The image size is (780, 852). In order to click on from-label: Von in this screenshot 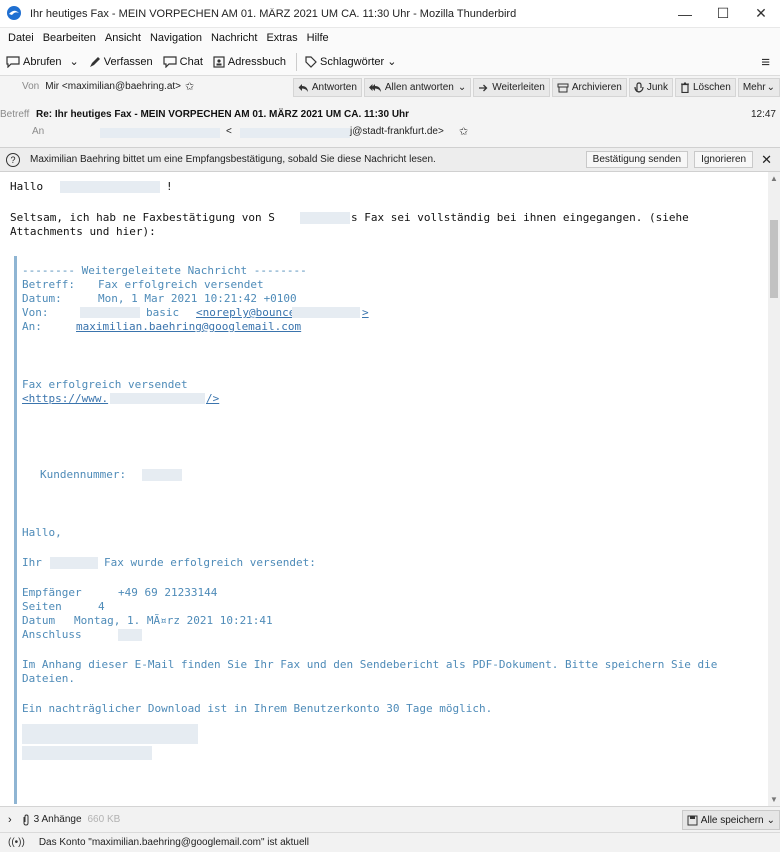, I will do `click(31, 86)`.